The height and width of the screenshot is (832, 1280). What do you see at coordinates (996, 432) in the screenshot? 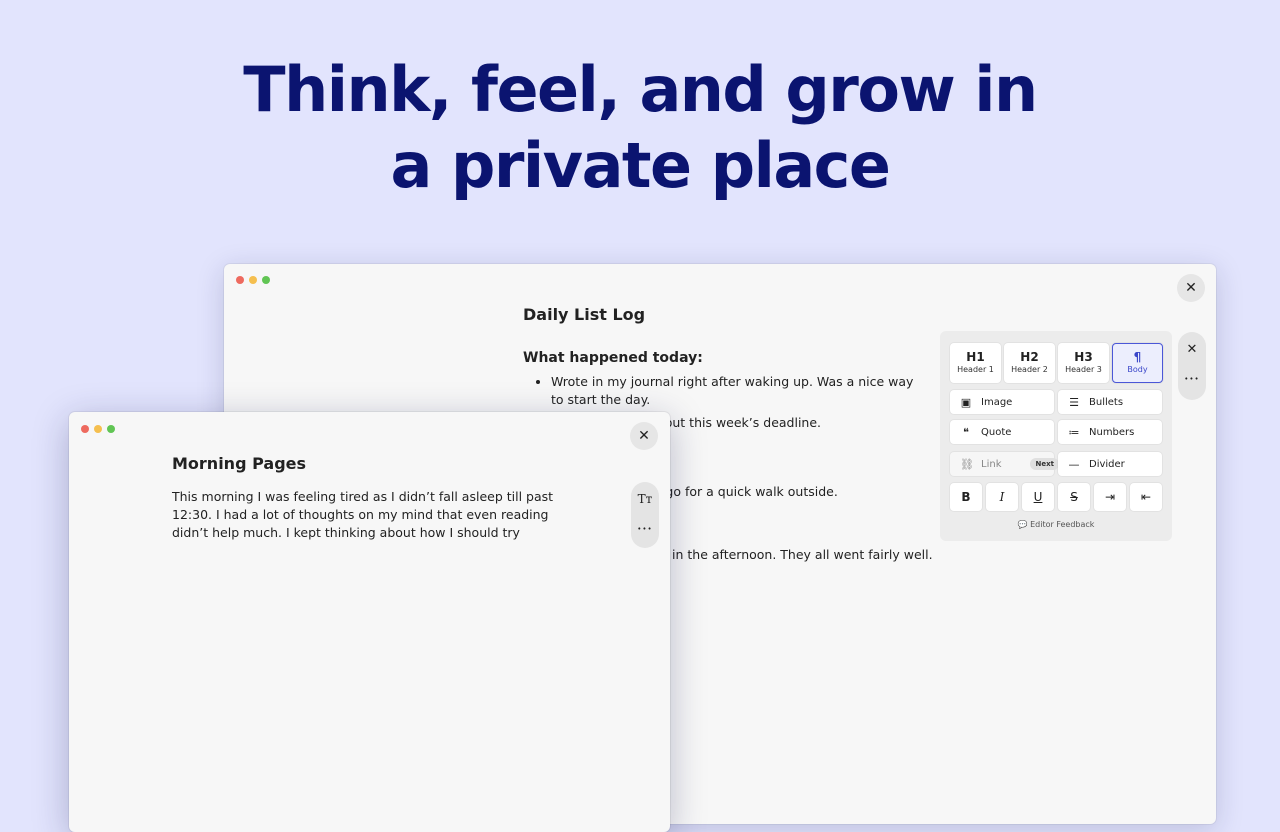
I see `quote-label: Quote` at bounding box center [996, 432].